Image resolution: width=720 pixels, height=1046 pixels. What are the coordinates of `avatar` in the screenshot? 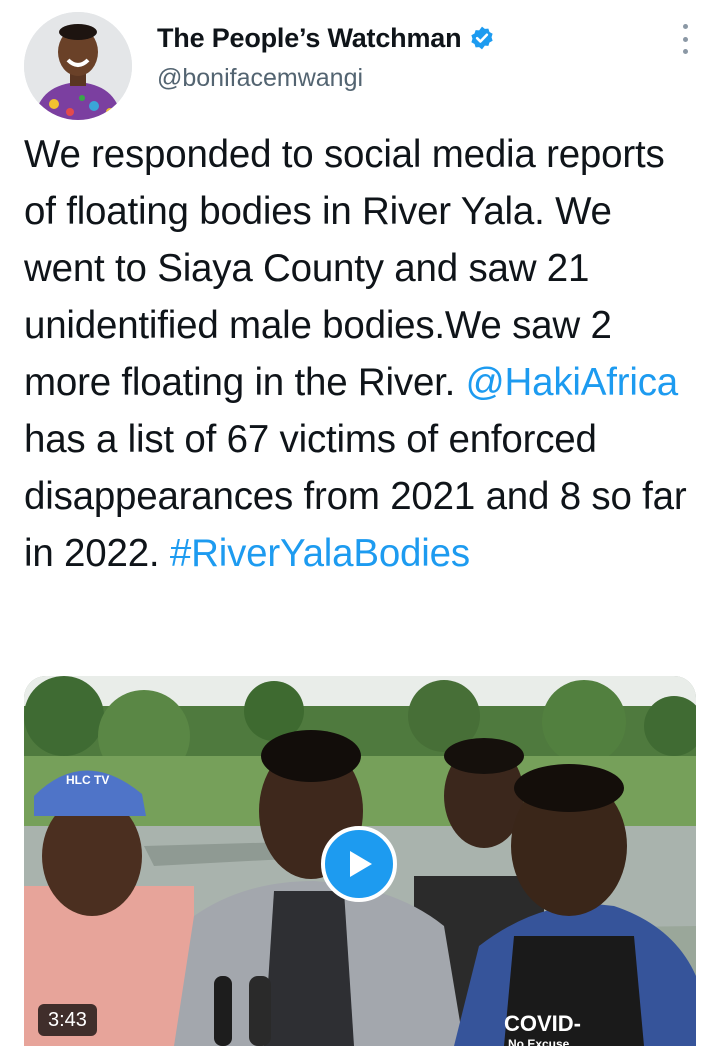 It's located at (78, 66).